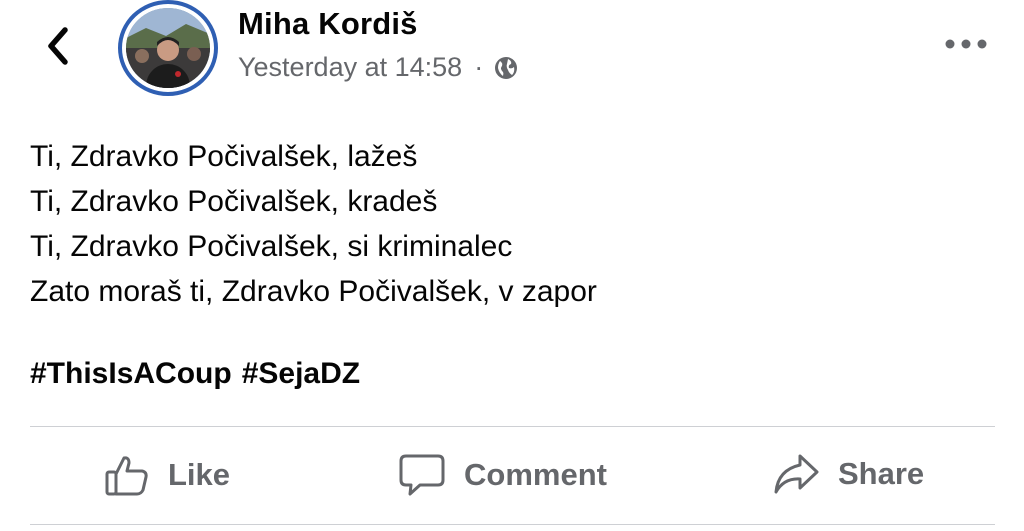  I want to click on comment-button: Comment, so click(502, 475).